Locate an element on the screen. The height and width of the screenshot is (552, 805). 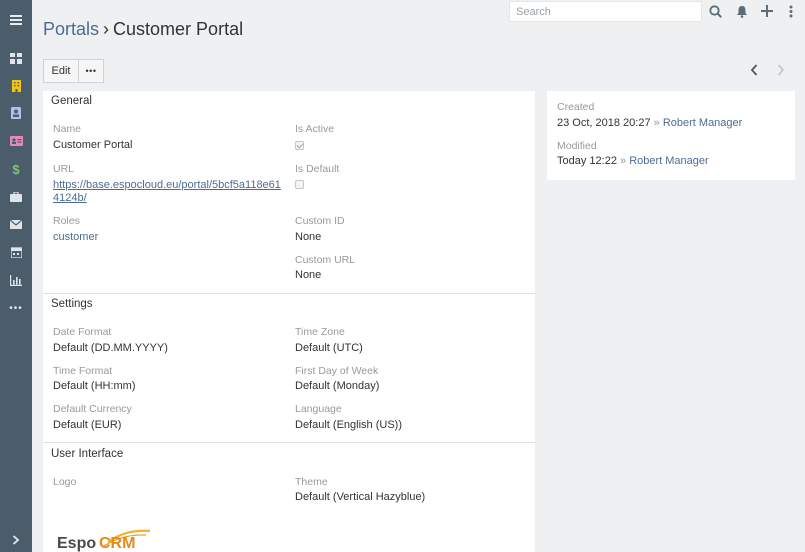
roles-link: customer is located at coordinates (75, 237).